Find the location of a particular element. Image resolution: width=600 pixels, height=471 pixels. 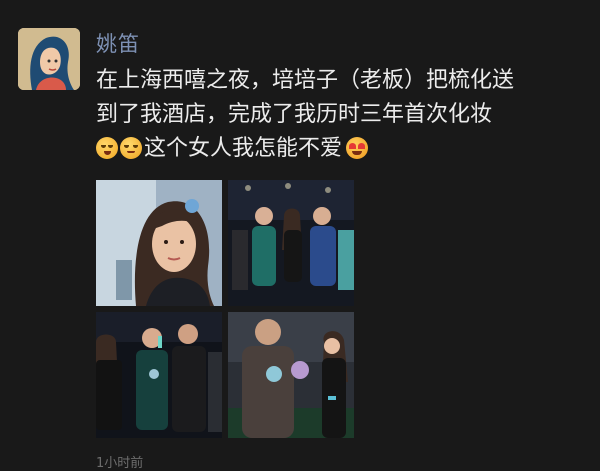

post-text-line: 这个女人我怎能不爱 is located at coordinates (336, 149).